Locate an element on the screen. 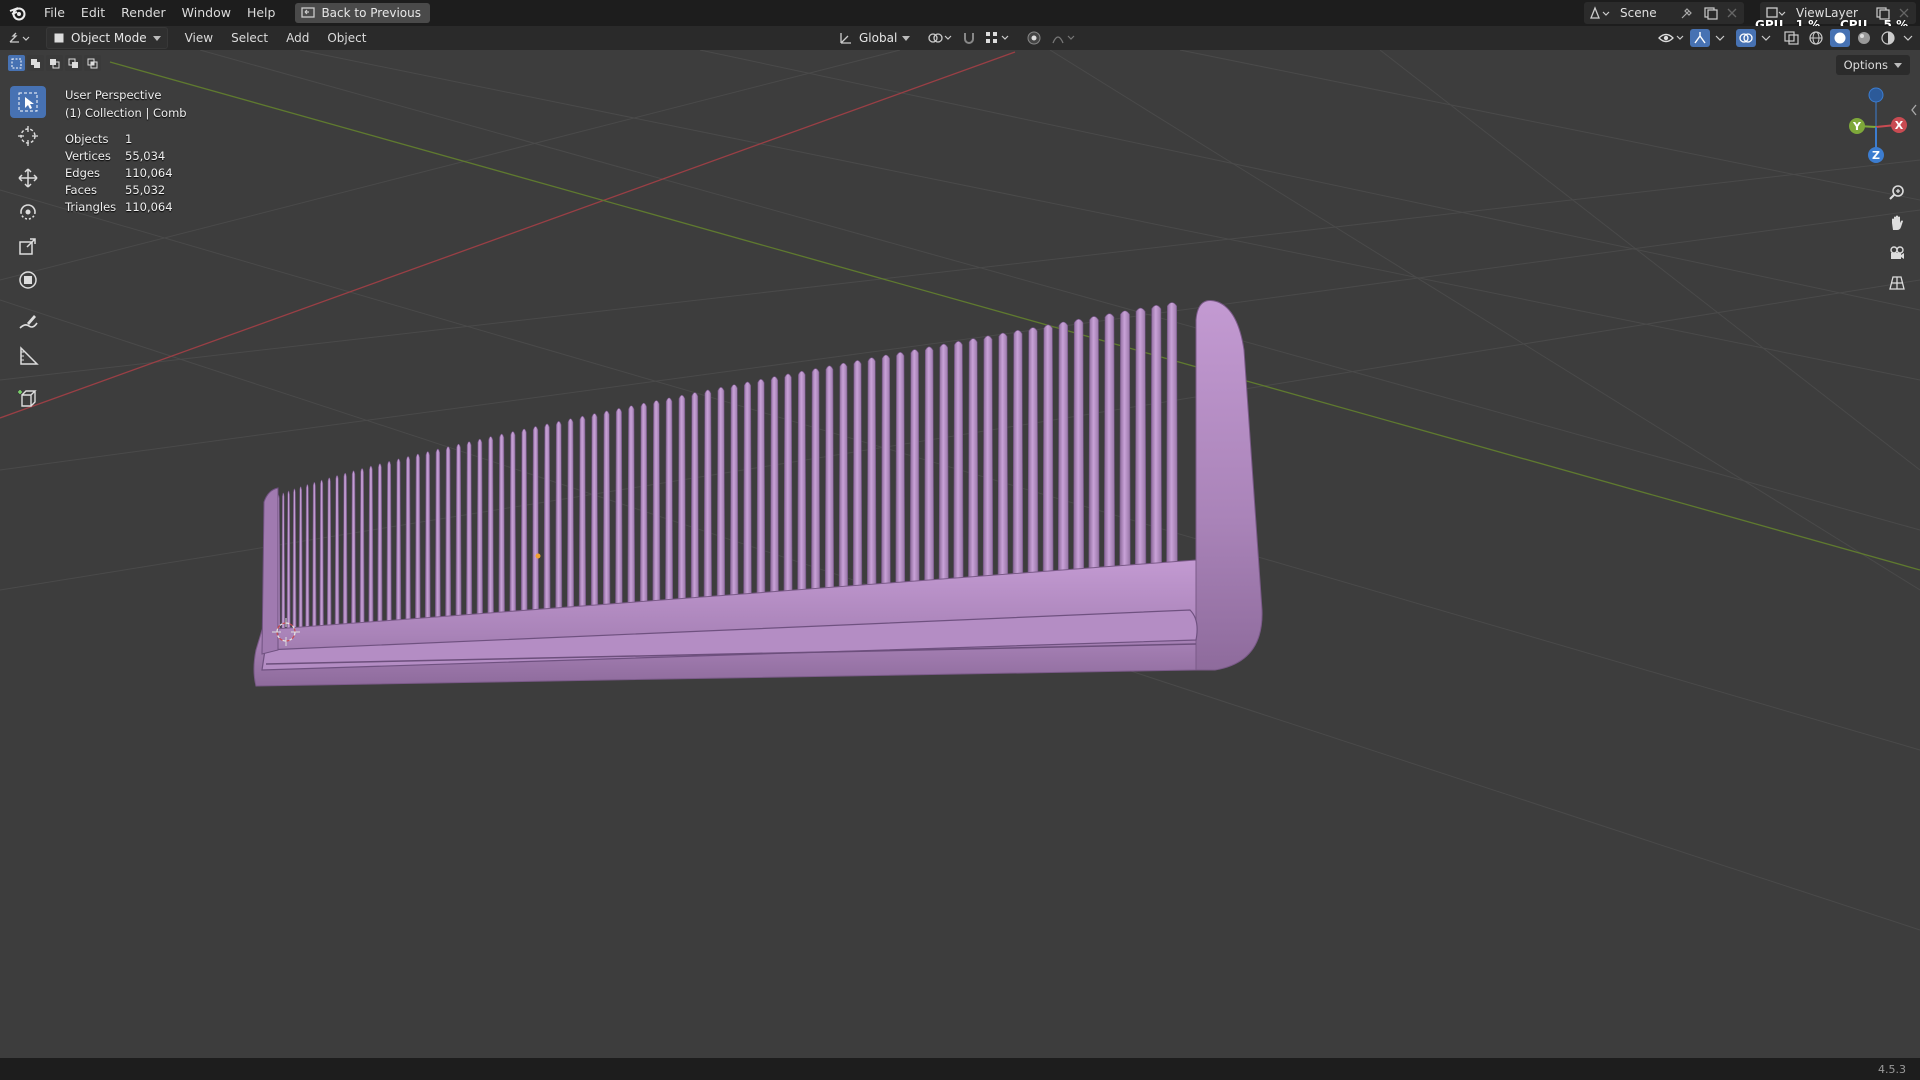 This screenshot has height=1080, width=1920. transform-tool is located at coordinates (28, 280).